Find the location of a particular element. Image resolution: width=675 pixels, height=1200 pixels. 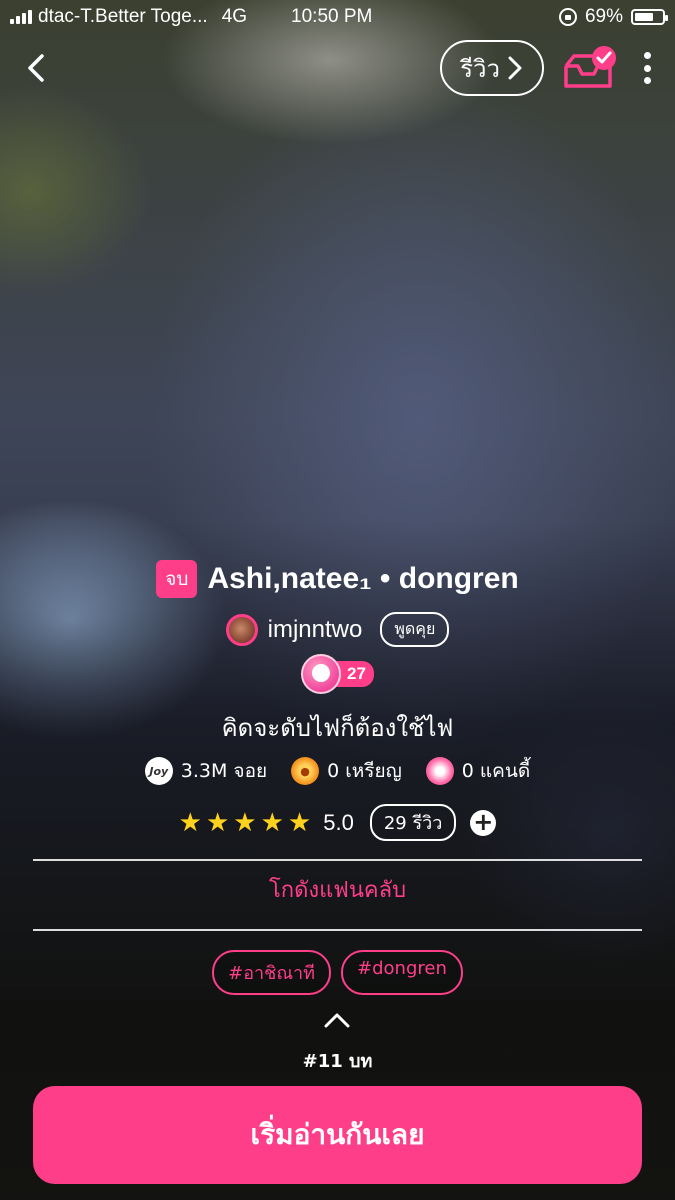

back-button is located at coordinates (38, 68).